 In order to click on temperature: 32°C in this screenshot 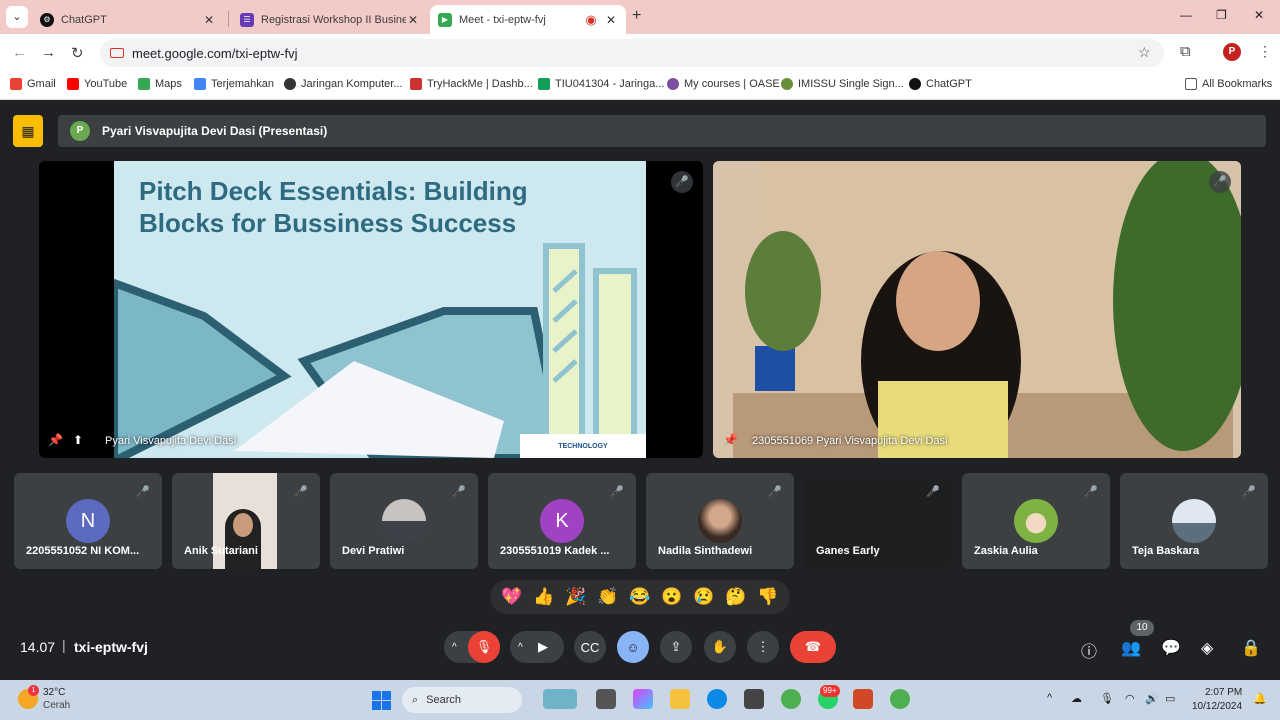, I will do `click(54, 692)`.